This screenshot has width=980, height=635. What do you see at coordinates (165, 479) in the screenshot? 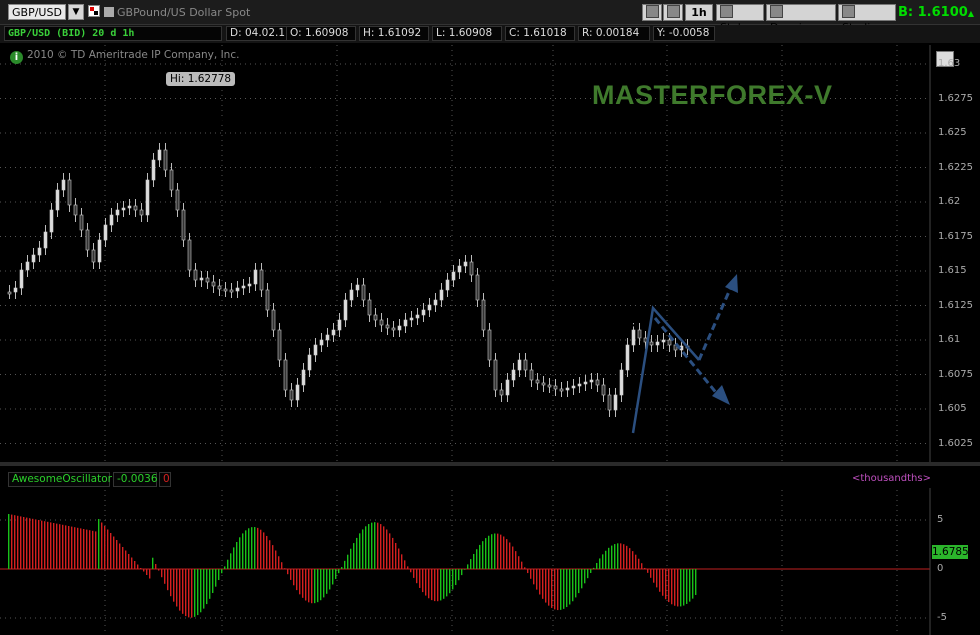
I see `oscillator-zero-value: 0` at bounding box center [165, 479].